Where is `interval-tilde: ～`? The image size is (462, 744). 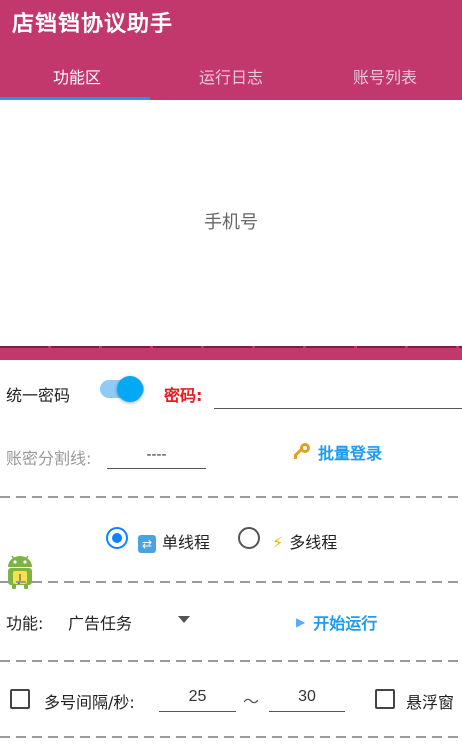 interval-tilde: ～ is located at coordinates (251, 701).